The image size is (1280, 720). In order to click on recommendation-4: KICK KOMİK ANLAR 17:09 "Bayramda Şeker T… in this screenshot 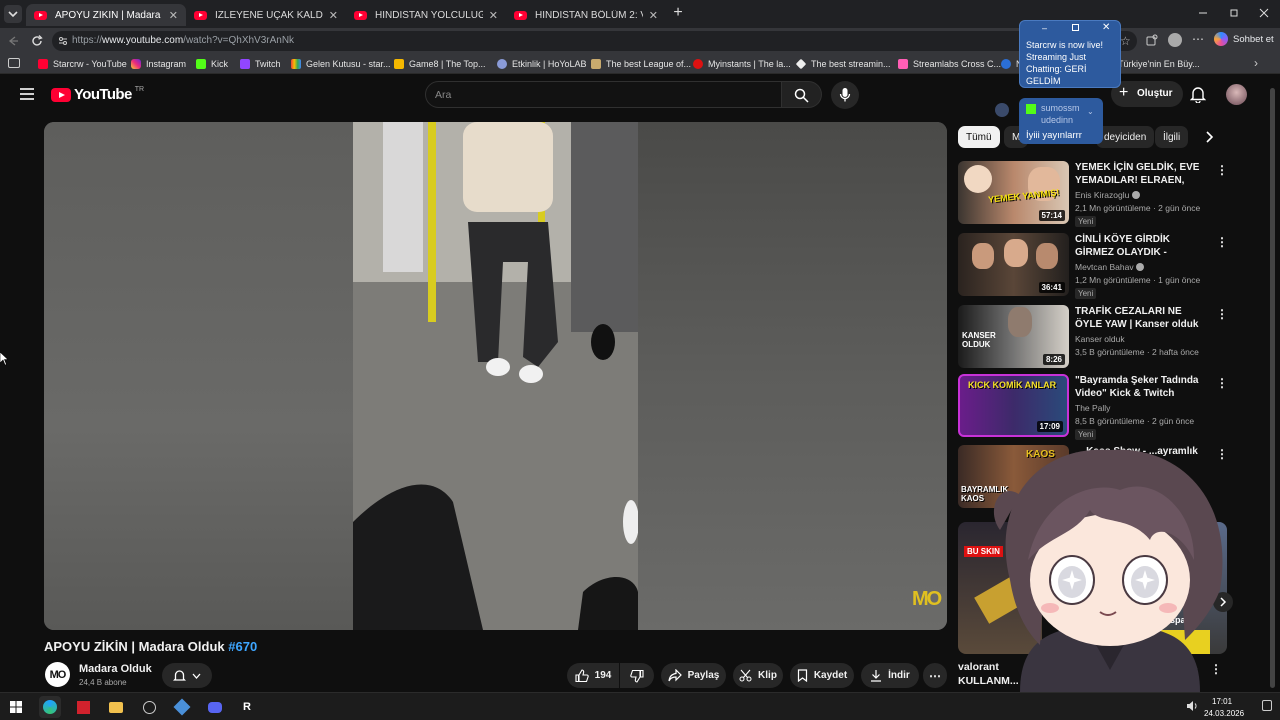, I will do `click(1093, 407)`.